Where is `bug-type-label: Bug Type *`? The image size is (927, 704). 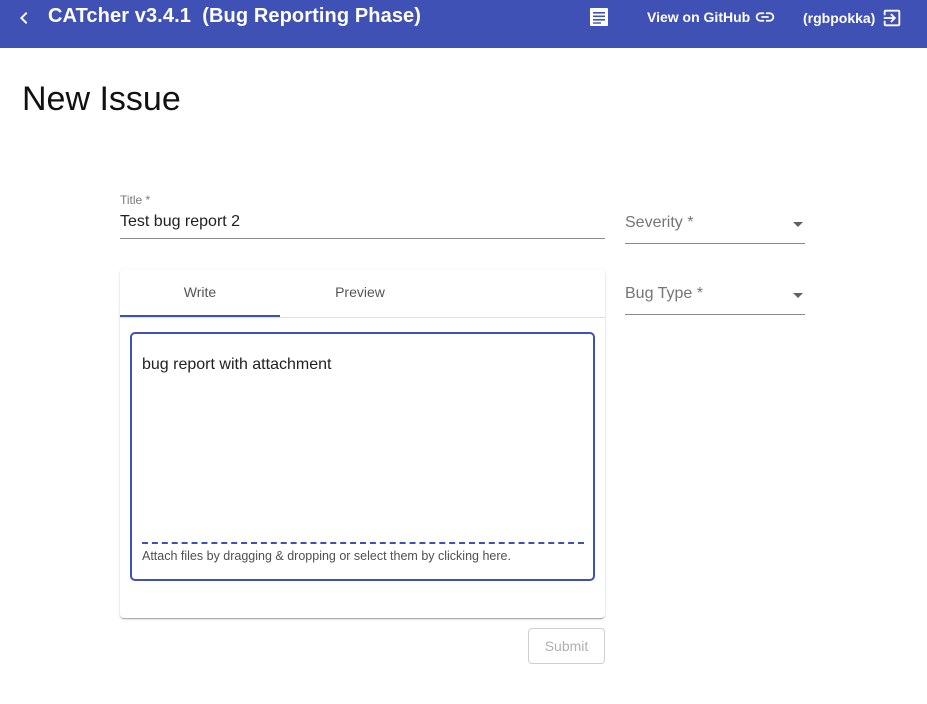
bug-type-label: Bug Type * is located at coordinates (664, 293).